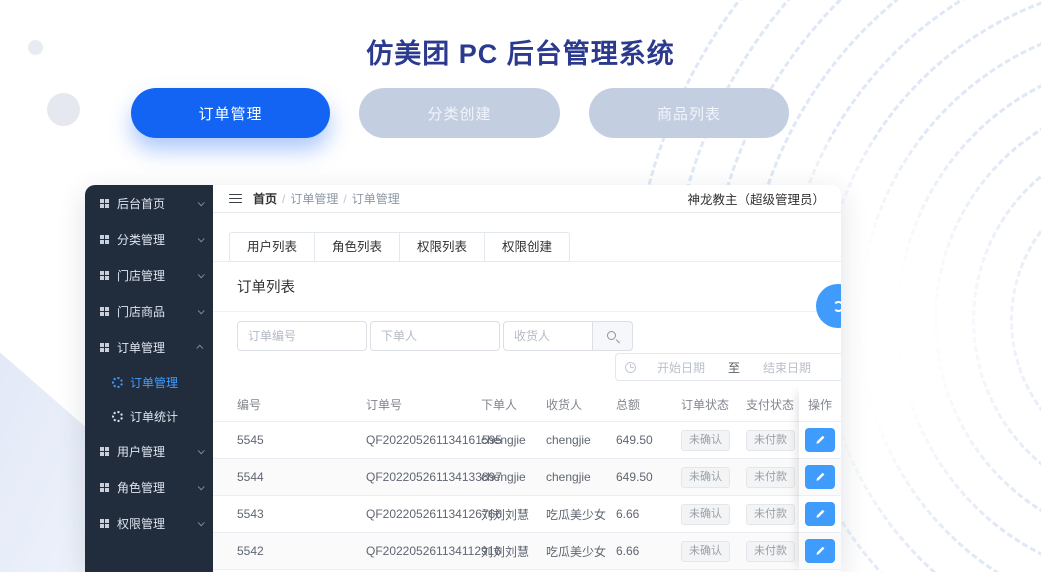 Image resolution: width=1041 pixels, height=572 pixels. What do you see at coordinates (443, 247) in the screenshot?
I see `tab-permission-list: 权限列表` at bounding box center [443, 247].